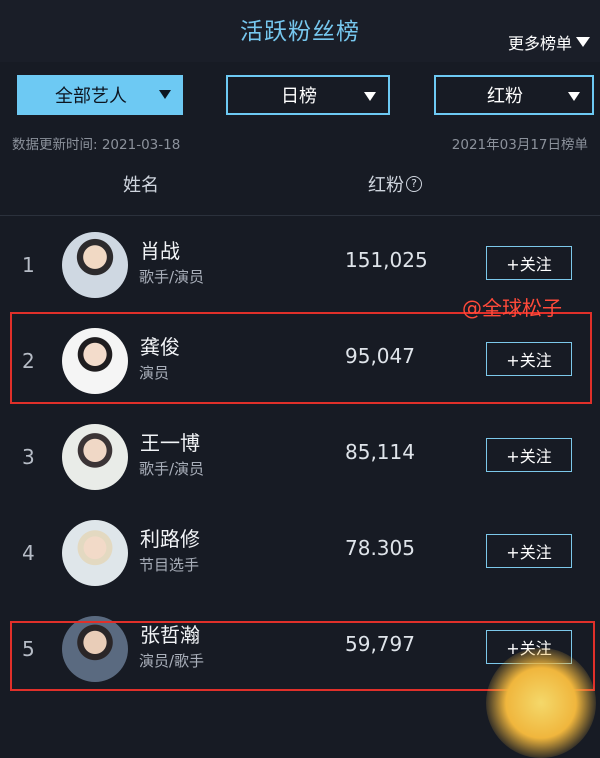 Image resolution: width=600 pixels, height=758 pixels. What do you see at coordinates (380, 452) in the screenshot?
I see `fan-count: 85,114` at bounding box center [380, 452].